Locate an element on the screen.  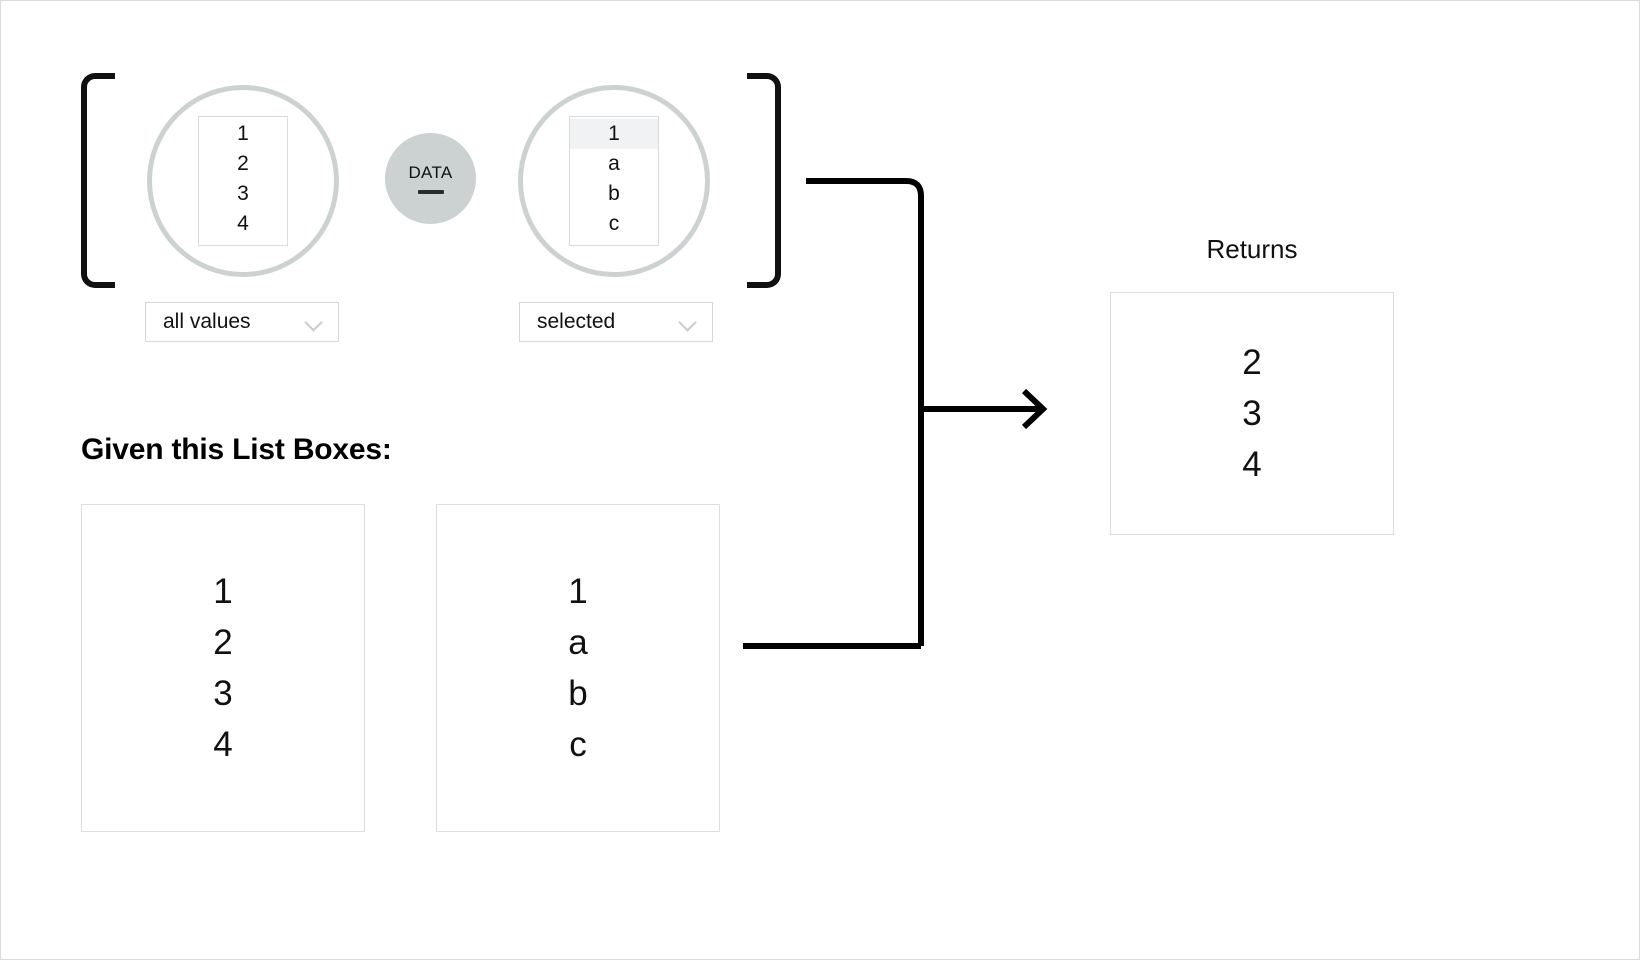
listbox-mixed: 1 a b c is located at coordinates (578, 668).